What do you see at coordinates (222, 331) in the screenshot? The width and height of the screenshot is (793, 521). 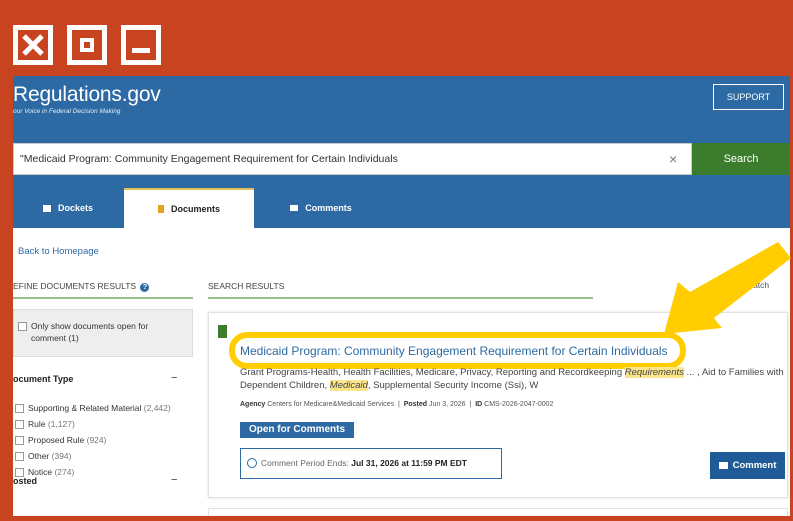 I see `document-flag-icon` at bounding box center [222, 331].